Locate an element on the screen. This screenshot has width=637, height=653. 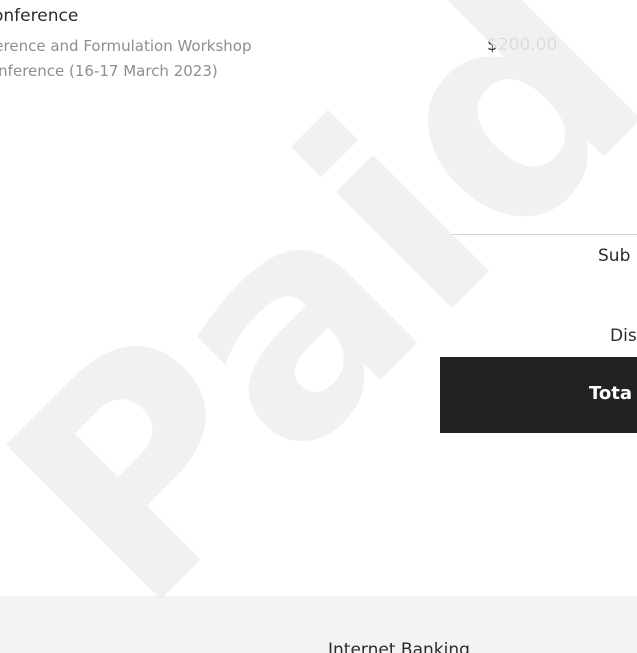
line-item-description-line-1: ference and Formulation Workshop is located at coordinates (126, 46).